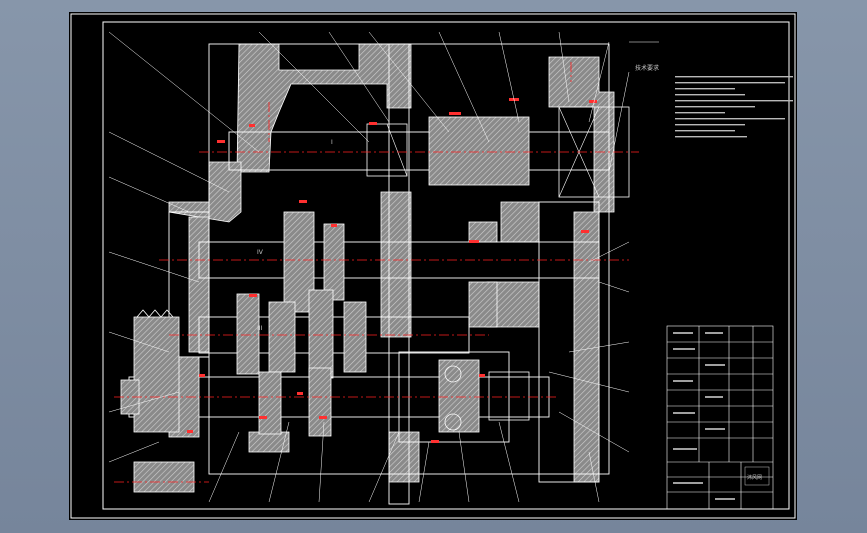 This screenshot has width=867, height=533. What do you see at coordinates (754, 477) in the screenshot?
I see `logo-text: 沐风网` at bounding box center [754, 477].